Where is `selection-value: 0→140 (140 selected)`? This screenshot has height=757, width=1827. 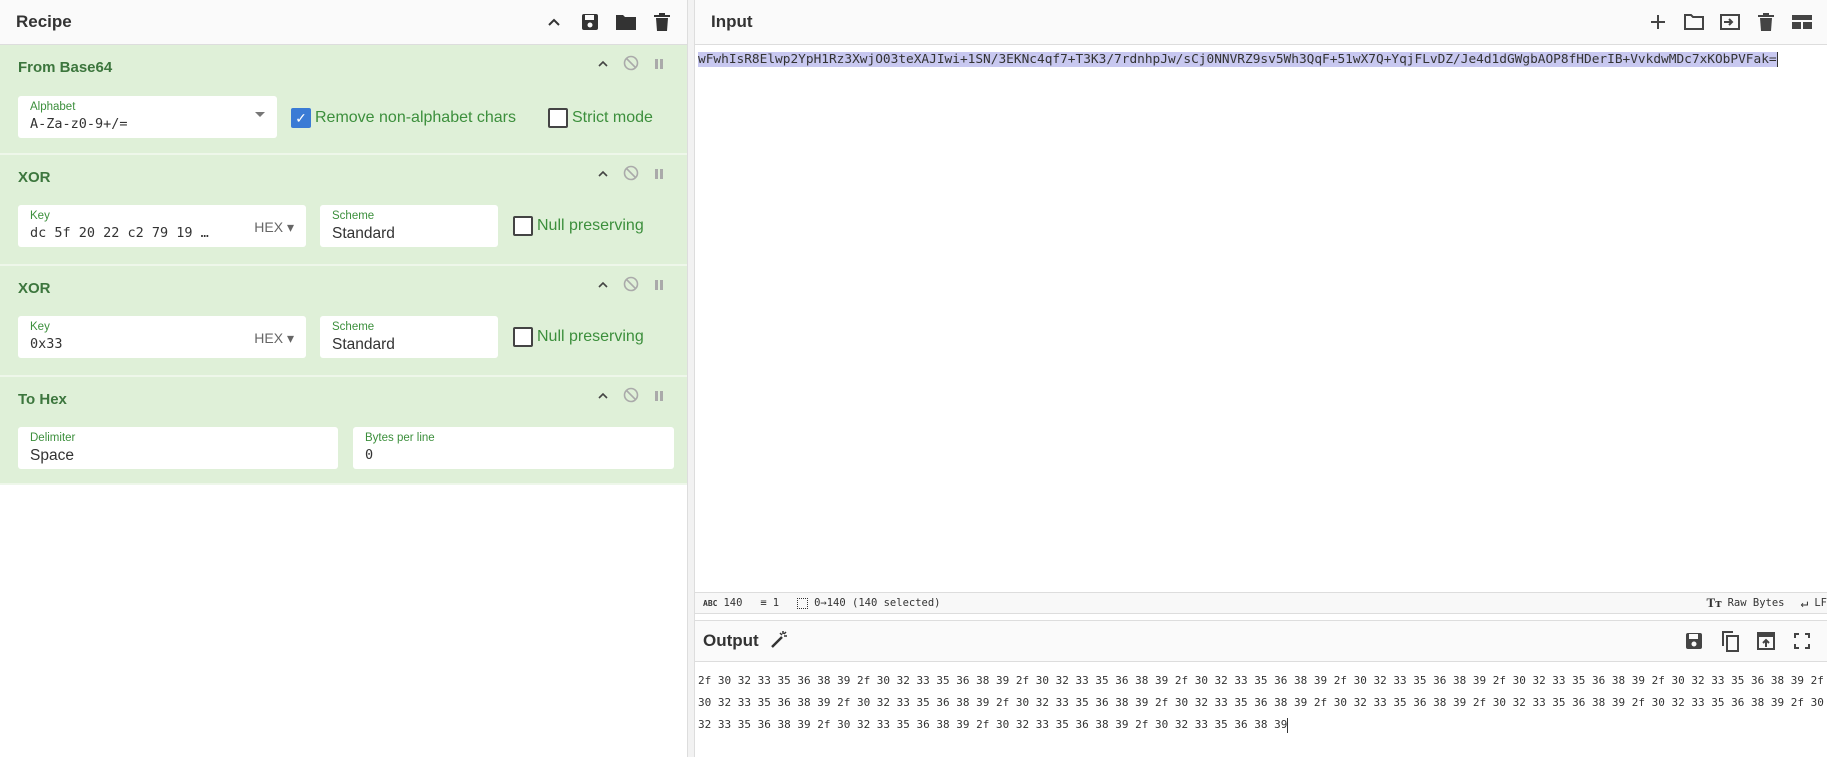
selection-value: 0→140 (140 selected) is located at coordinates (877, 603).